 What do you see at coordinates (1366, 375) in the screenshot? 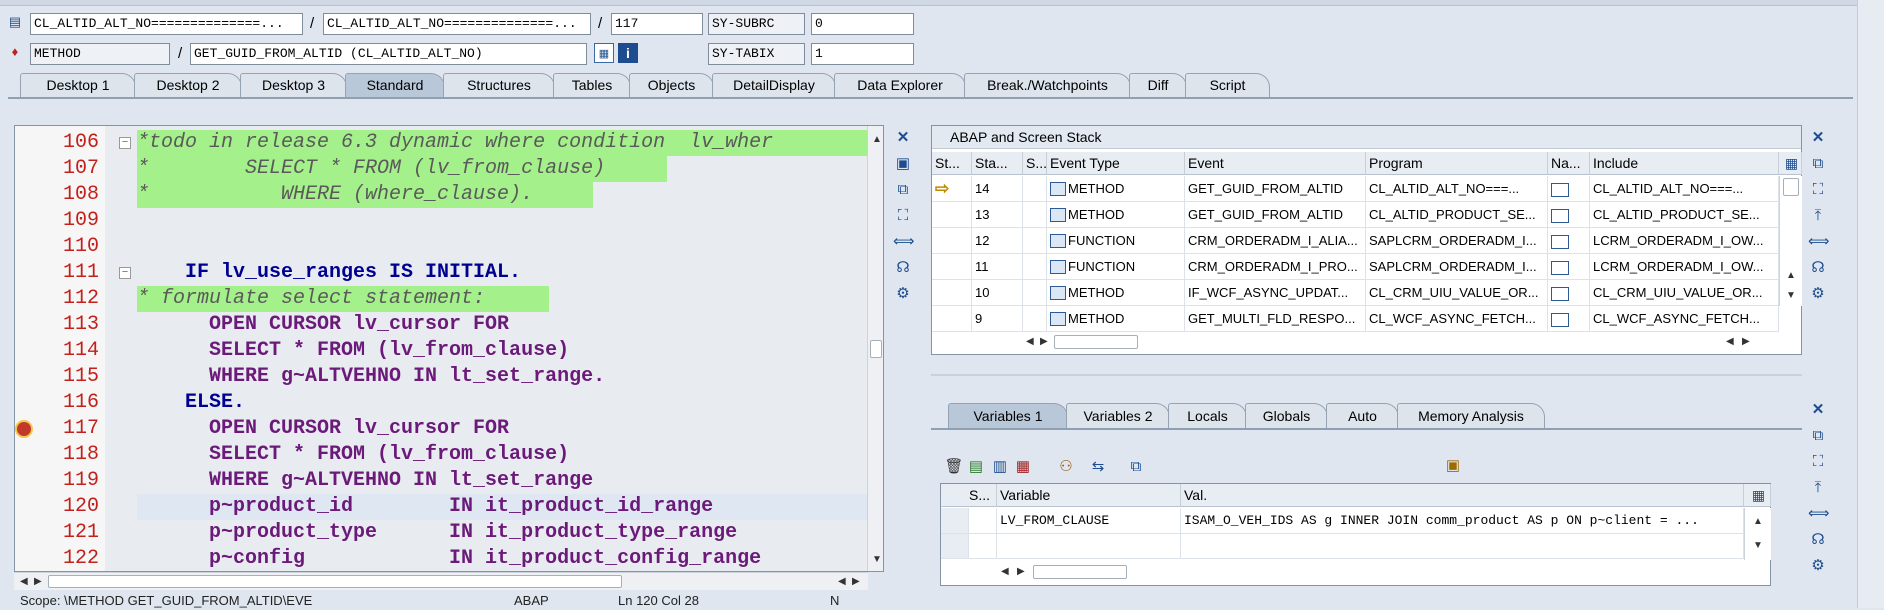
I see `splitter` at bounding box center [1366, 375].